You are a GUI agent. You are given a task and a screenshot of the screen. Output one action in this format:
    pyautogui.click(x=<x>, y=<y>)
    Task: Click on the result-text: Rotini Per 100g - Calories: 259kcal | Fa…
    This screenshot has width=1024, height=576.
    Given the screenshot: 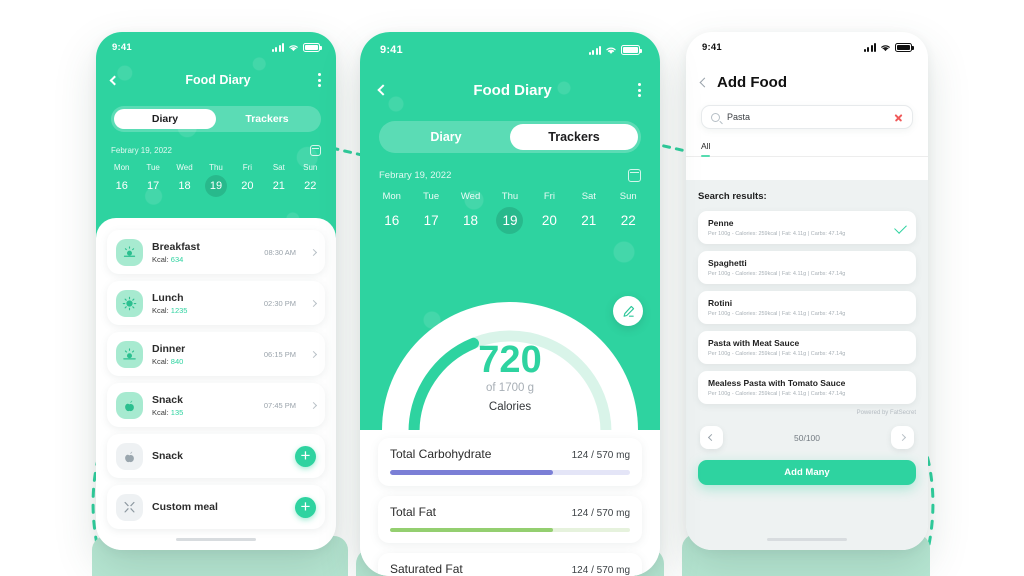 What is the action you would take?
    pyautogui.click(x=807, y=307)
    